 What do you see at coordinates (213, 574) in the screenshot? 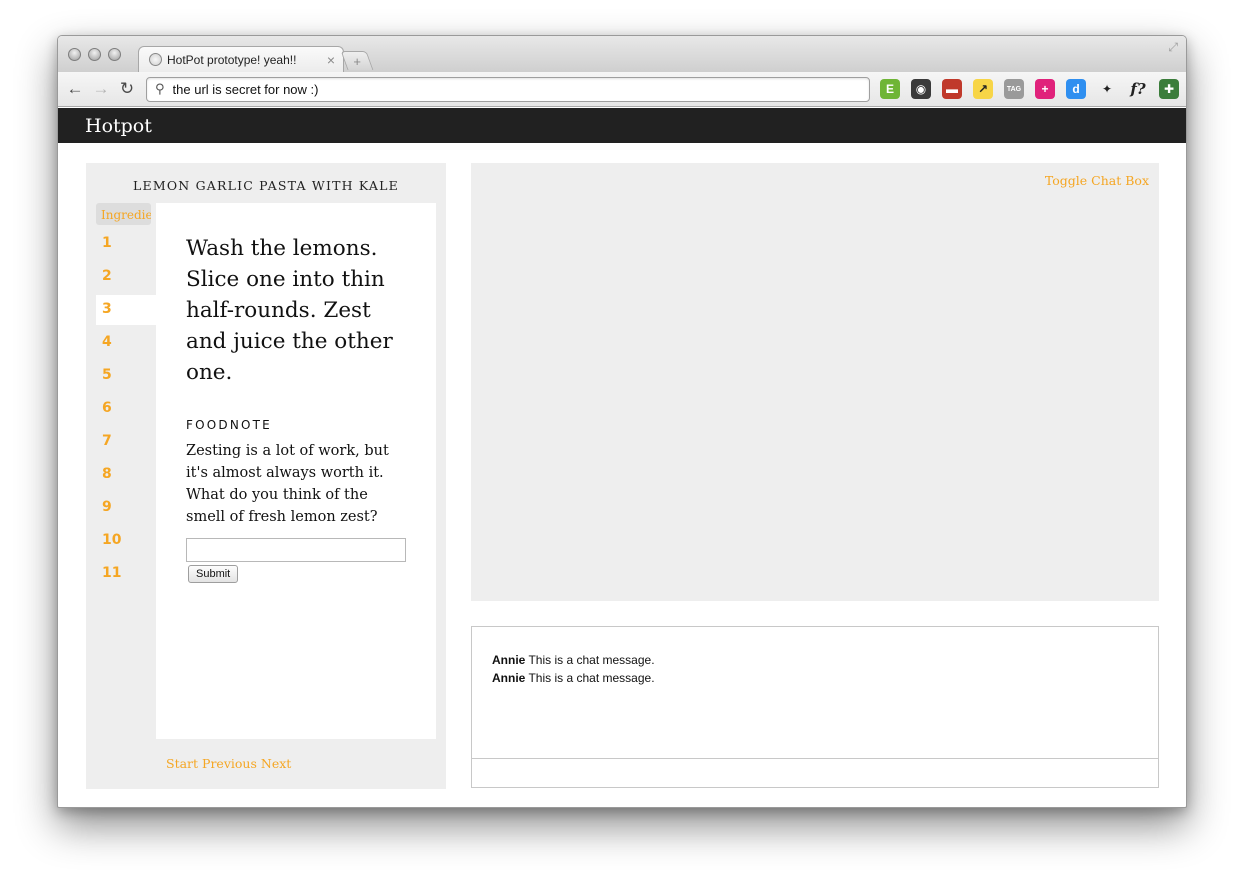
I see `submit-button: Submit` at bounding box center [213, 574].